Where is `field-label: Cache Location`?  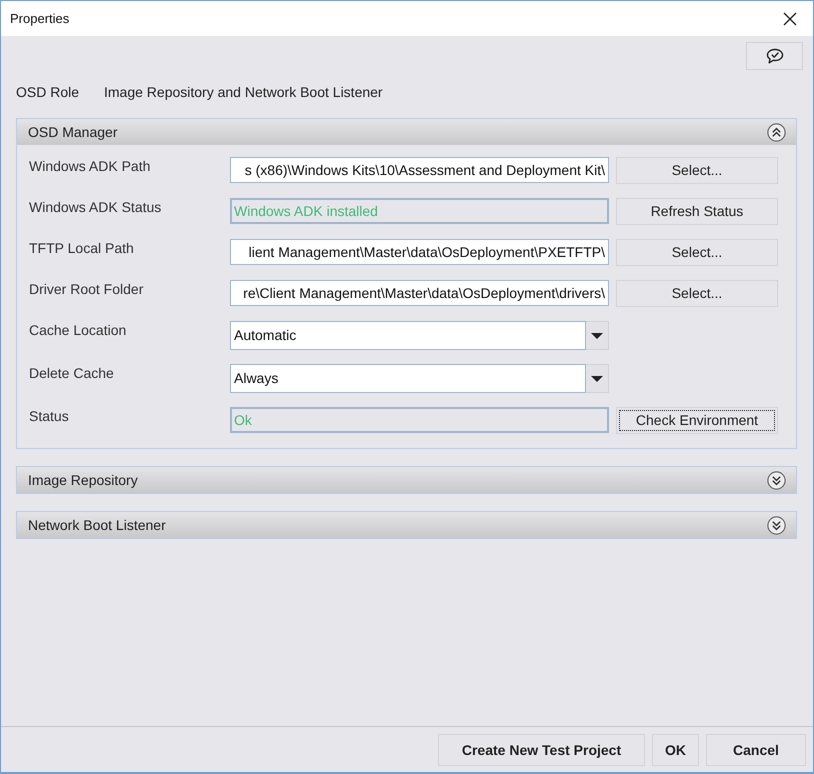 field-label: Cache Location is located at coordinates (78, 330).